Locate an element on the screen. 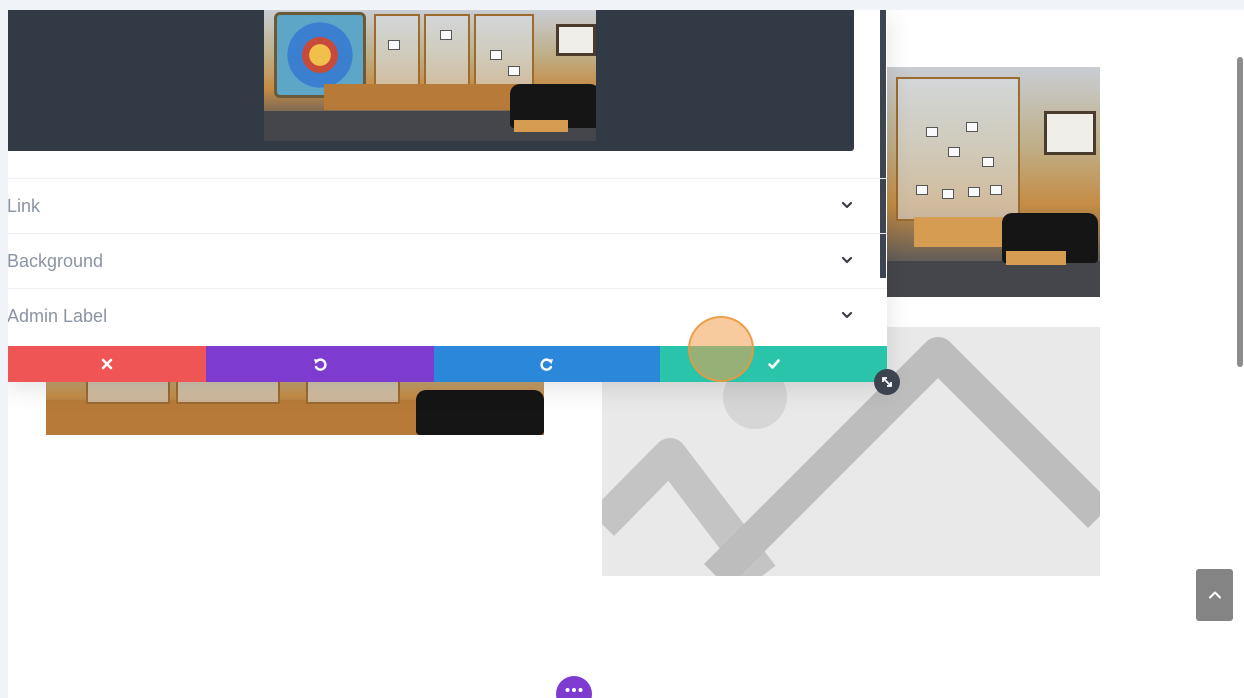 This screenshot has width=1244, height=698. page-scrollbar-thumb is located at coordinates (1240, 212).